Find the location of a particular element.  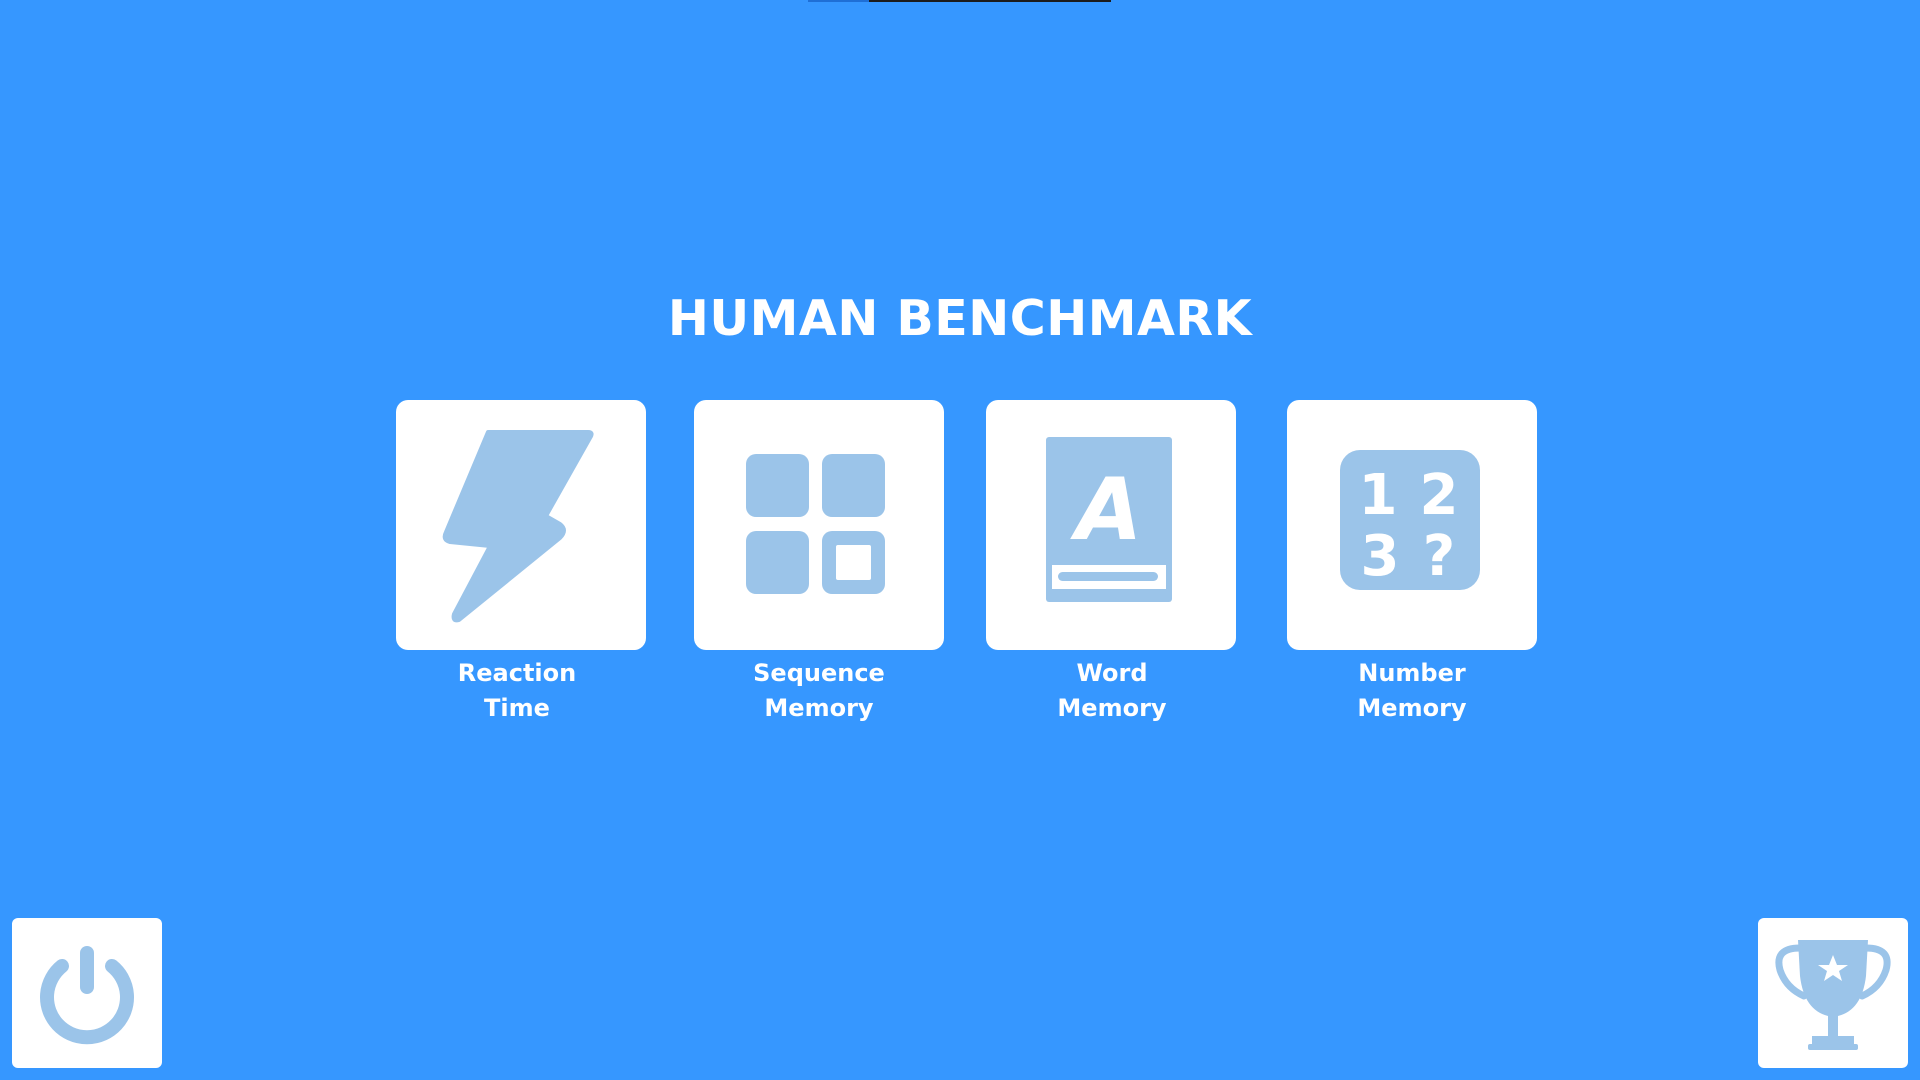

page-title: HUMAN BENCHMARK is located at coordinates (960, 318).